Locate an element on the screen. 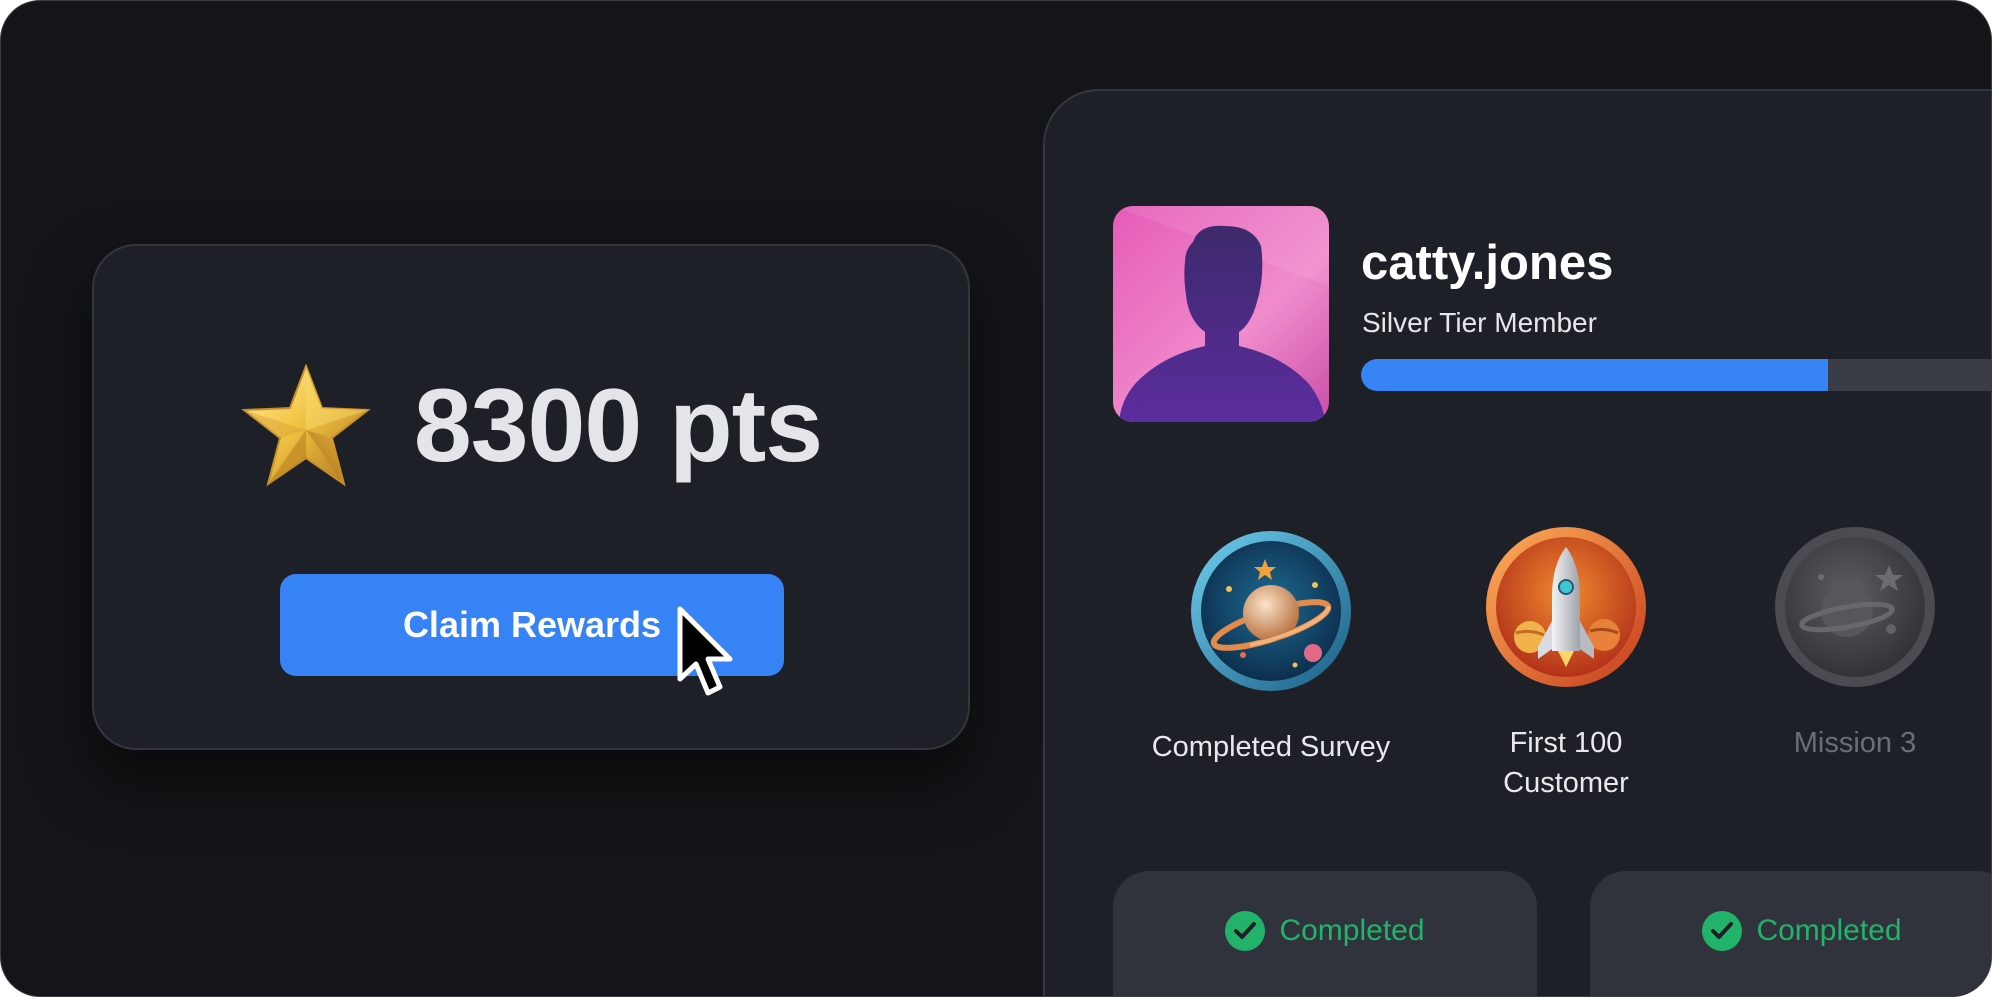  badge-mission-3: Mission 3 is located at coordinates (1855, 644).